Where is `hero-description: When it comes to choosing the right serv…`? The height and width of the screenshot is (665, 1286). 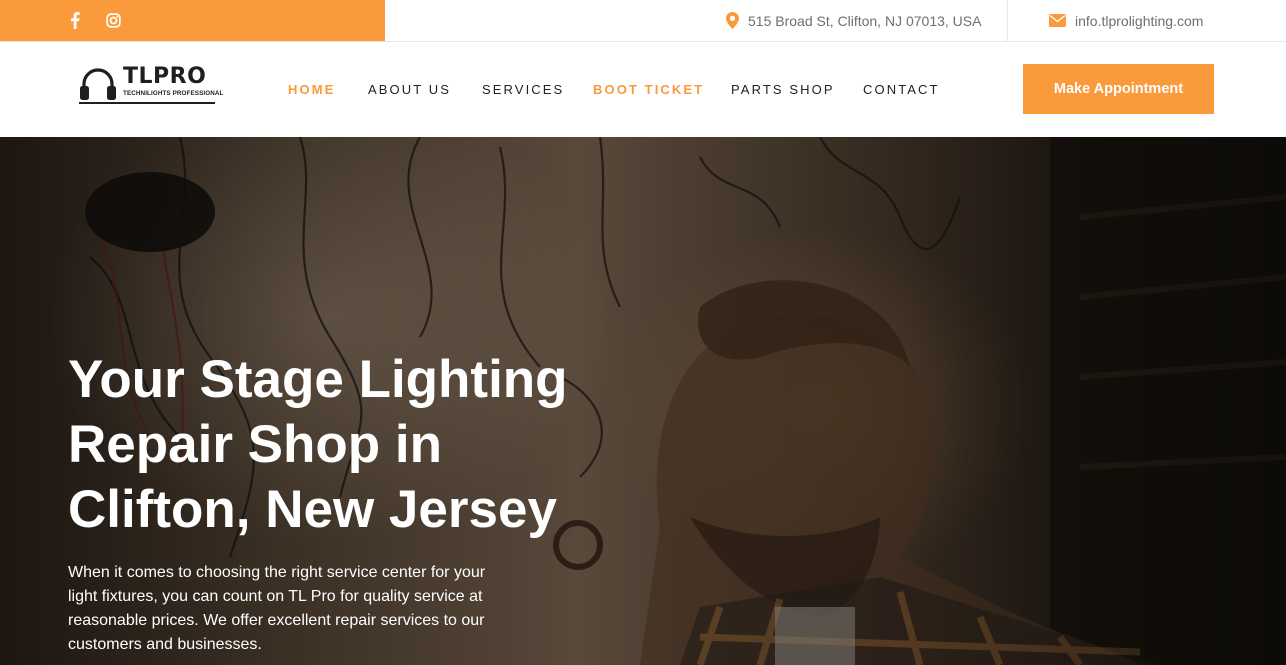 hero-description: When it comes to choosing the right serv… is located at coordinates (277, 608).